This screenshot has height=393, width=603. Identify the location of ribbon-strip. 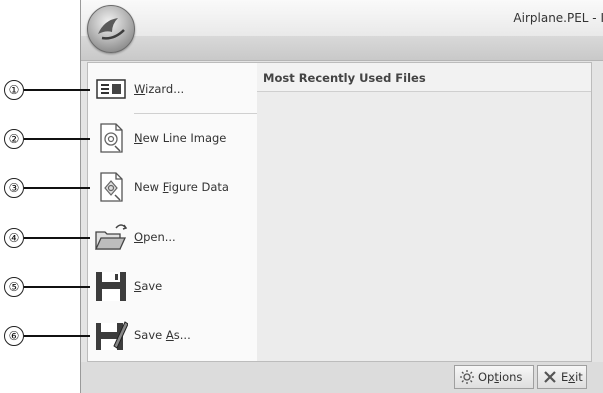
(342, 48).